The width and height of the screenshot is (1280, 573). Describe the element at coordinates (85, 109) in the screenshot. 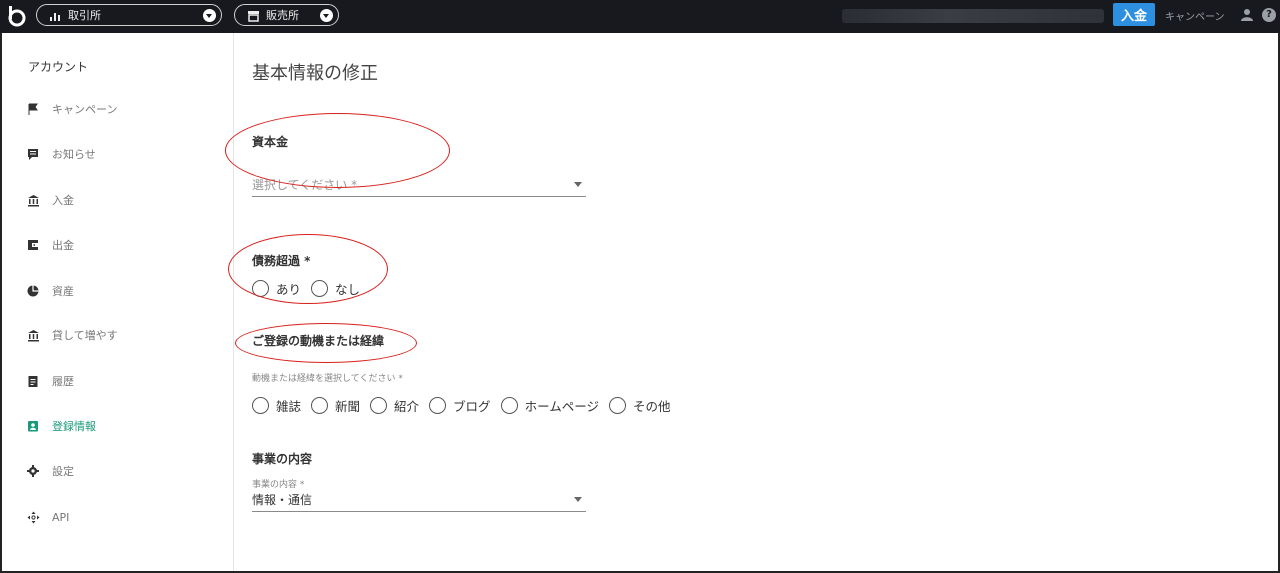

I see `sidebar-item-label: キャンペーン` at that location.